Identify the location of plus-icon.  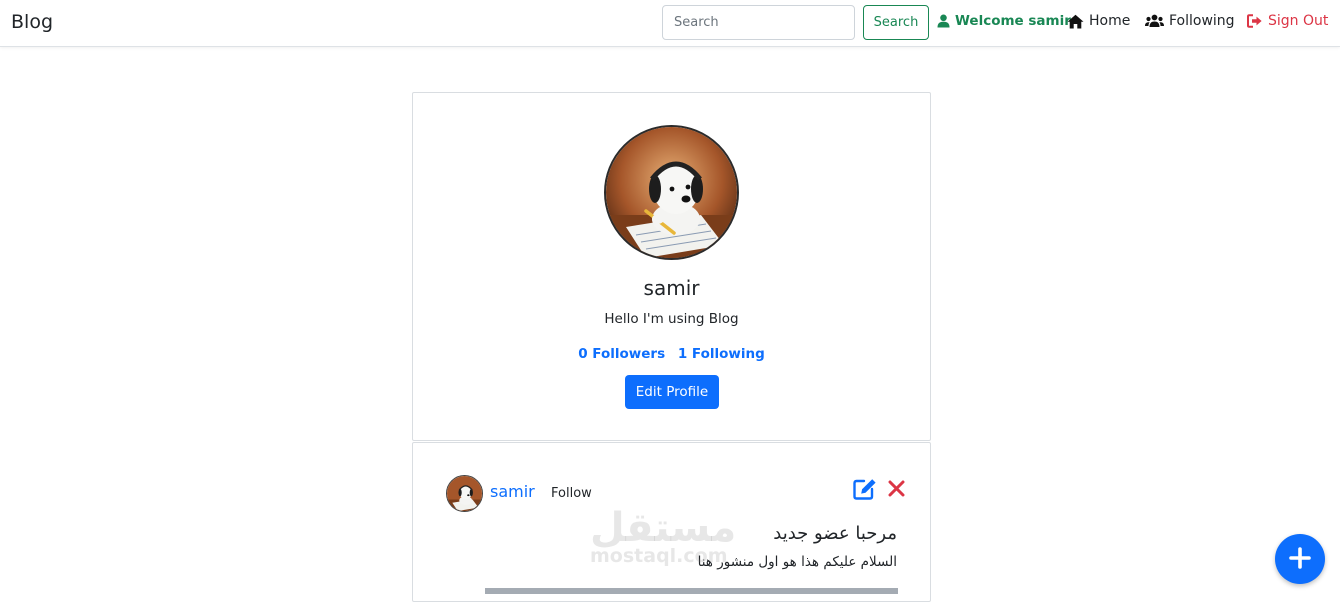
(1300, 559).